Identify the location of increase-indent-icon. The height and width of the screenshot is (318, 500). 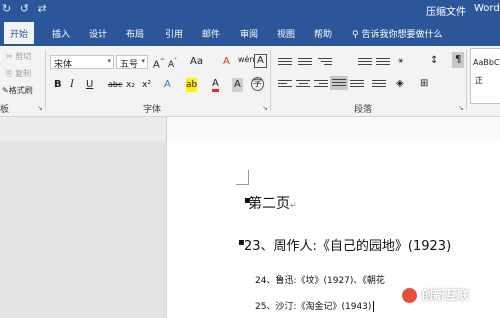
(383, 62).